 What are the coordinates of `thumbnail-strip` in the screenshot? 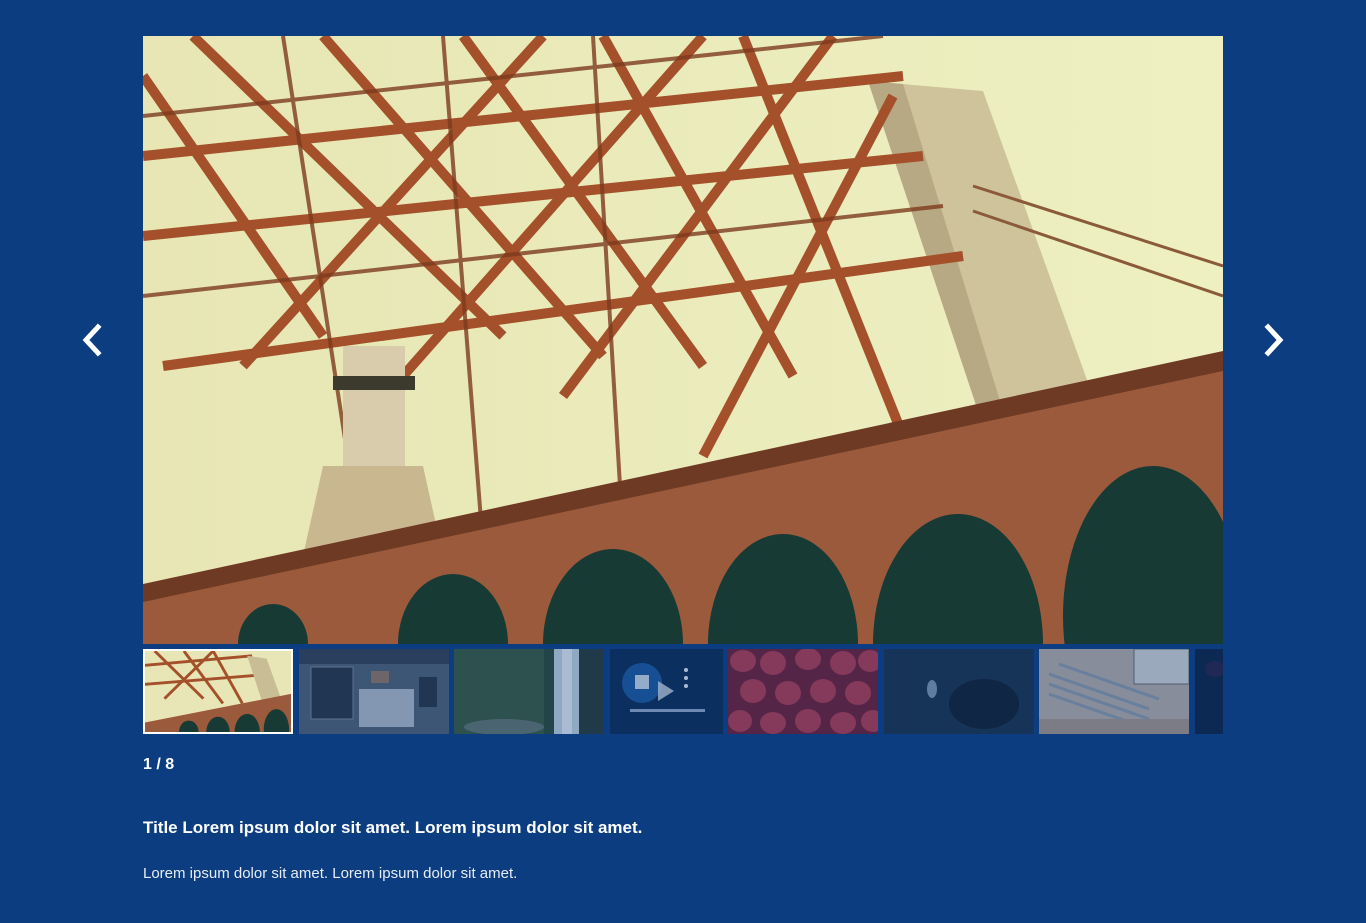 It's located at (683, 691).